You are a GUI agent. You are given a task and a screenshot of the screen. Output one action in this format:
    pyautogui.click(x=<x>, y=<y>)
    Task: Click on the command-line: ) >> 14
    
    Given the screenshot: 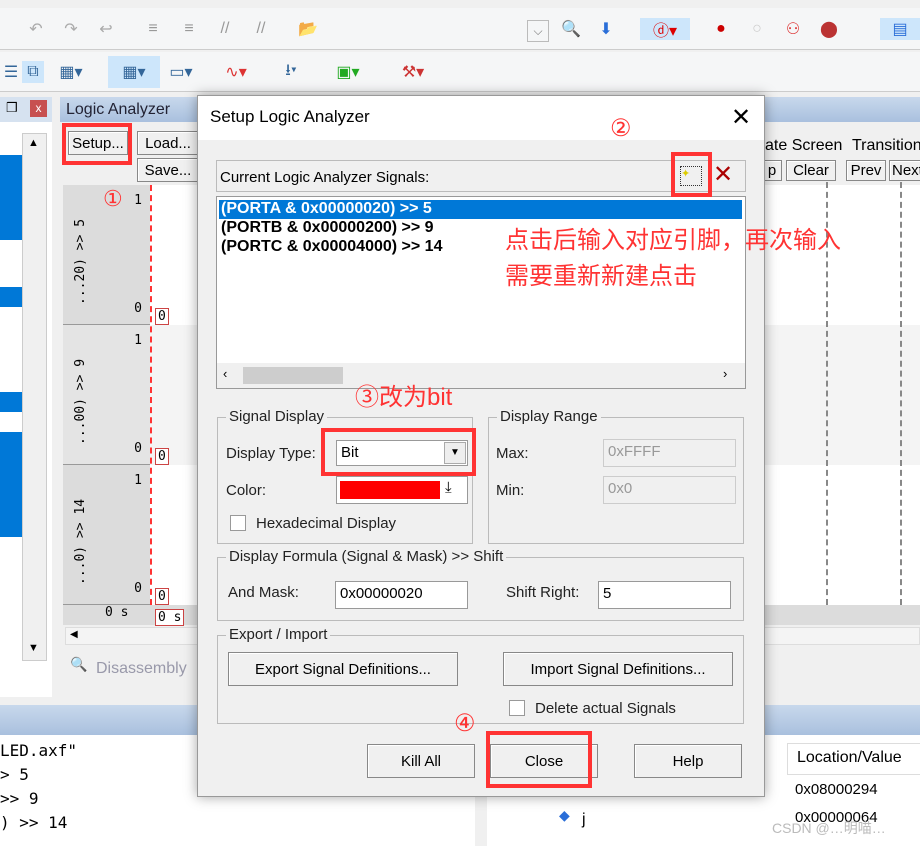 What is the action you would take?
    pyautogui.click(x=34, y=822)
    